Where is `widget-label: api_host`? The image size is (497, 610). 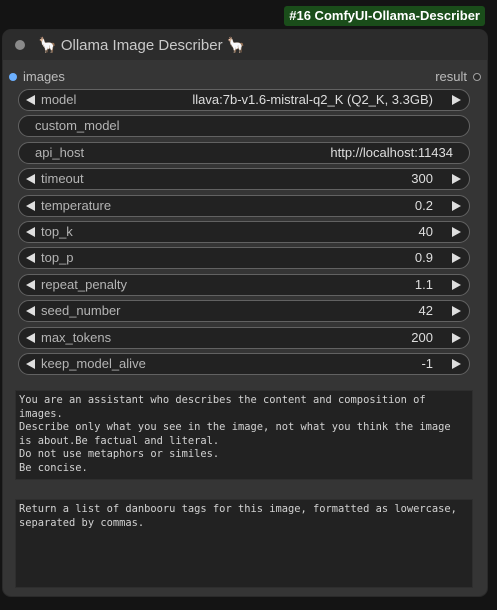 widget-label: api_host is located at coordinates (60, 152).